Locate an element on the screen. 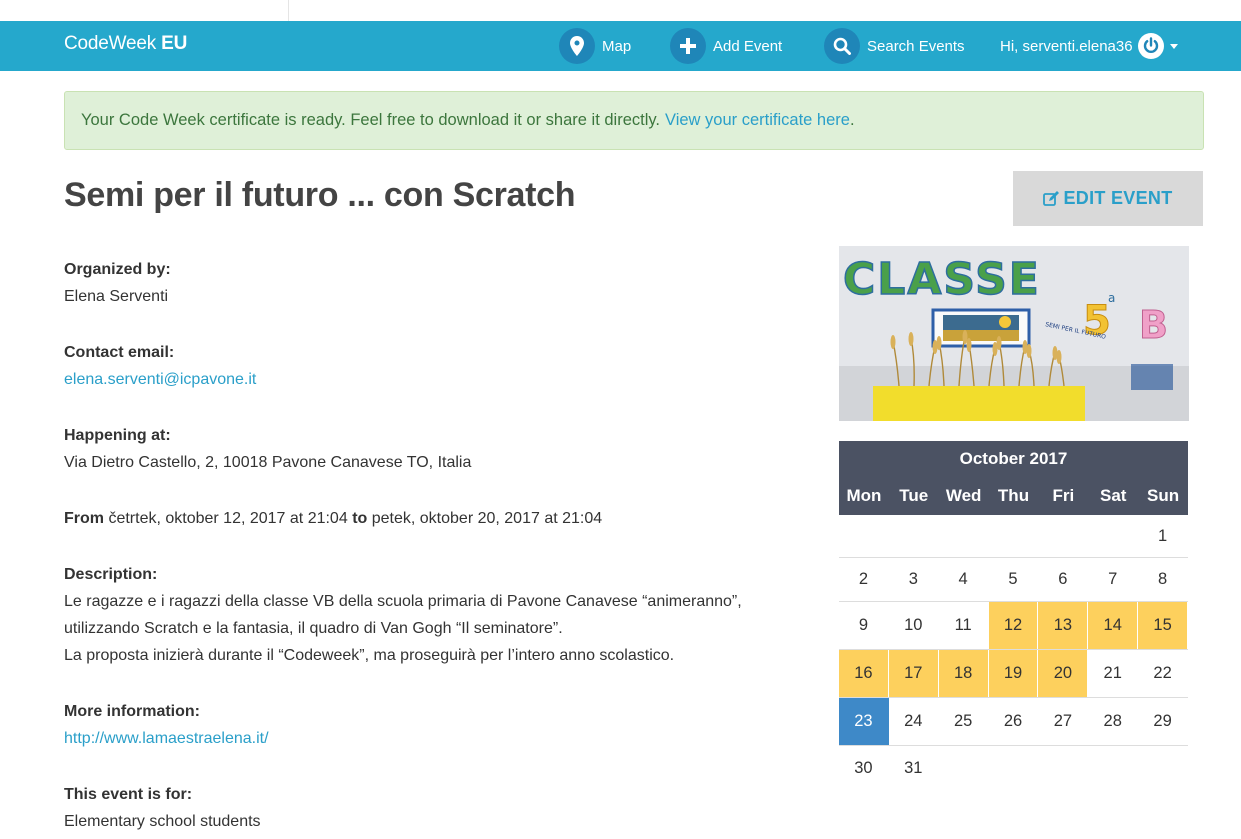  calendar-day: 3 is located at coordinates (914, 579).